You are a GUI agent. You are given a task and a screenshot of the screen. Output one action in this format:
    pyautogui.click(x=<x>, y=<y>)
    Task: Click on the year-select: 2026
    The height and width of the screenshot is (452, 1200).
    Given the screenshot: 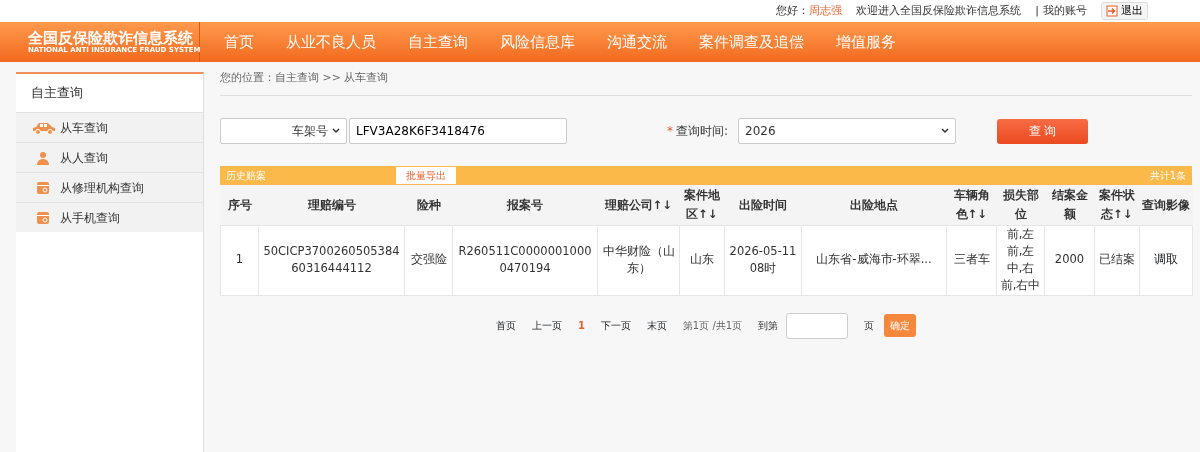 What is the action you would take?
    pyautogui.click(x=847, y=131)
    